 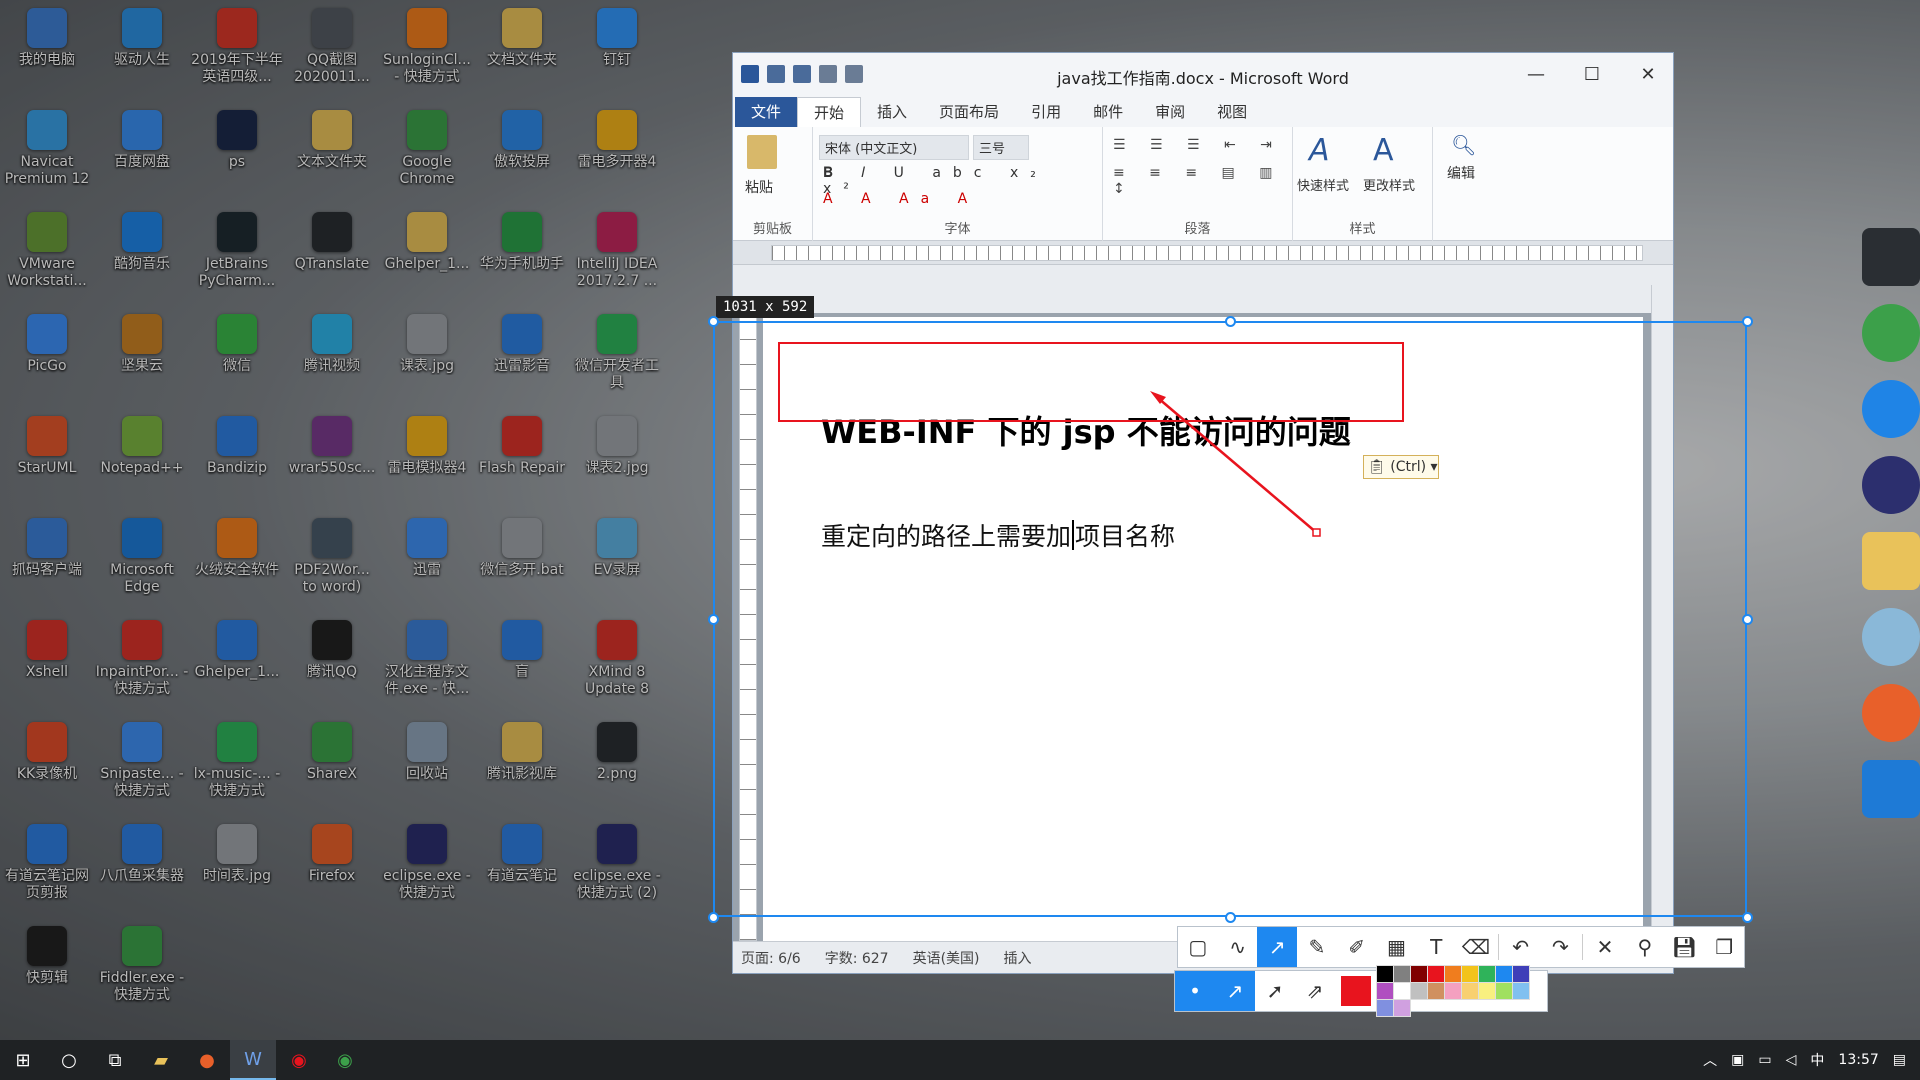 I want to click on desktop-icon: 微信开发者工具, so click(x=617, y=353).